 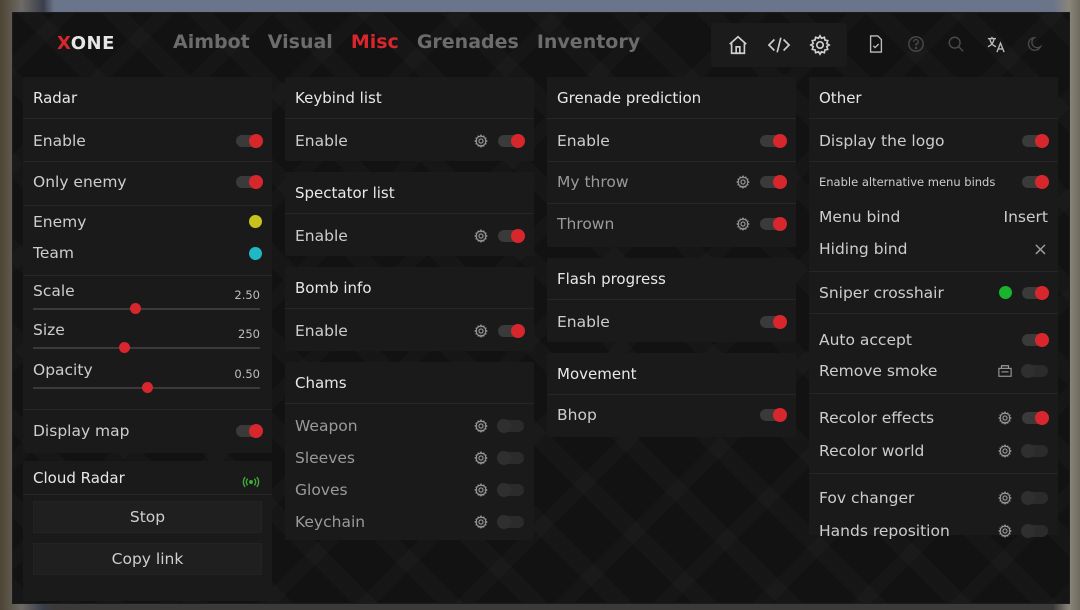 I want to click on my-throw-toggle, so click(x=773, y=181).